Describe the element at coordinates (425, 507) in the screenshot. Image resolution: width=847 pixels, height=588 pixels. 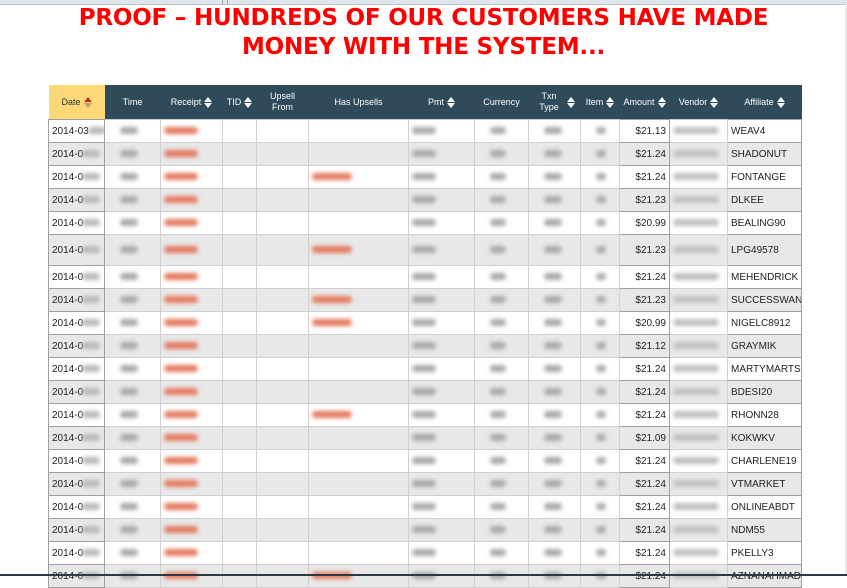
I see `table-row: 2014-0 $21.24 ONLINEABDT` at that location.